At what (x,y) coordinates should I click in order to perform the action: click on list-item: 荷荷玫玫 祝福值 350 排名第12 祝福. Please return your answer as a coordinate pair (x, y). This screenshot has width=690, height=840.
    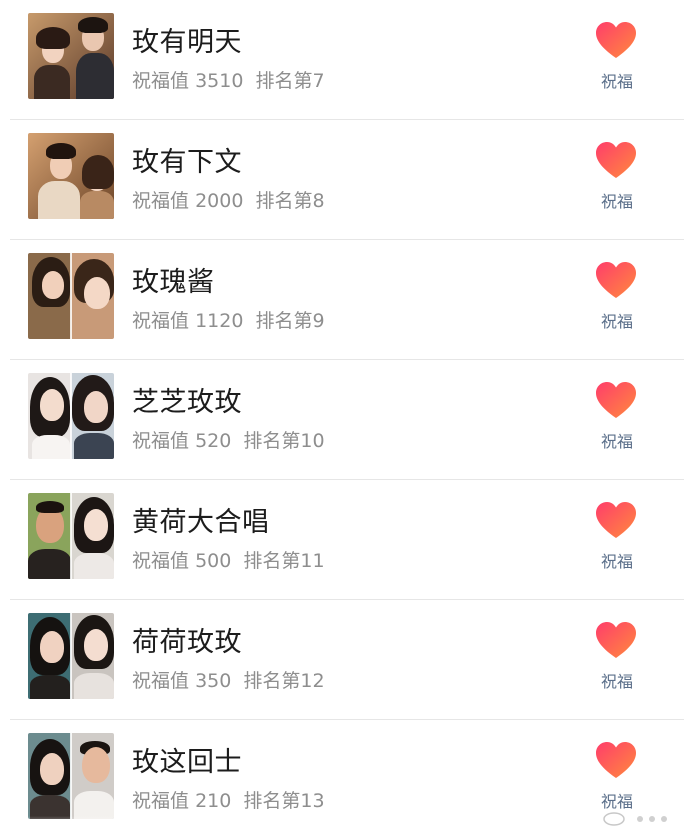
    Looking at the image, I should click on (345, 660).